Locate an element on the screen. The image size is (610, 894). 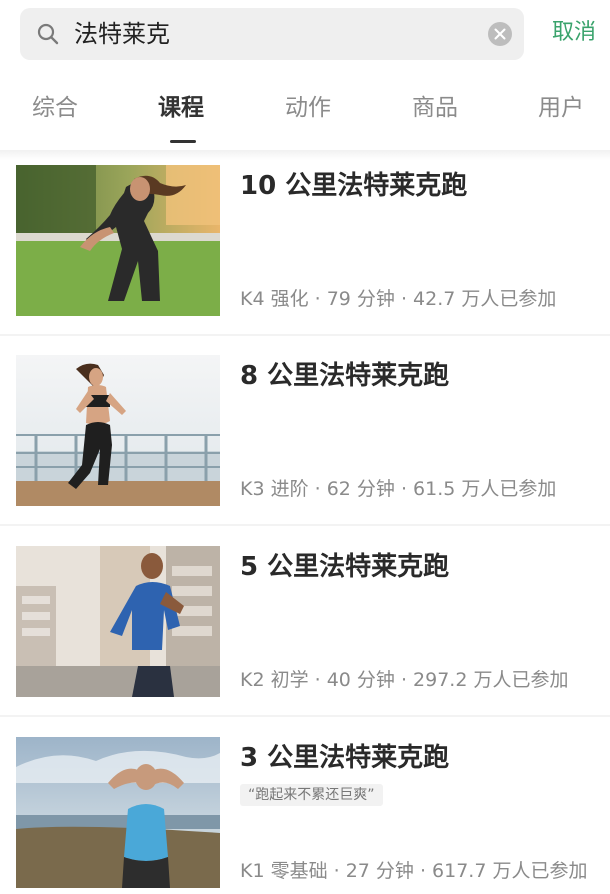
tab-products: 商品 is located at coordinates (435, 108).